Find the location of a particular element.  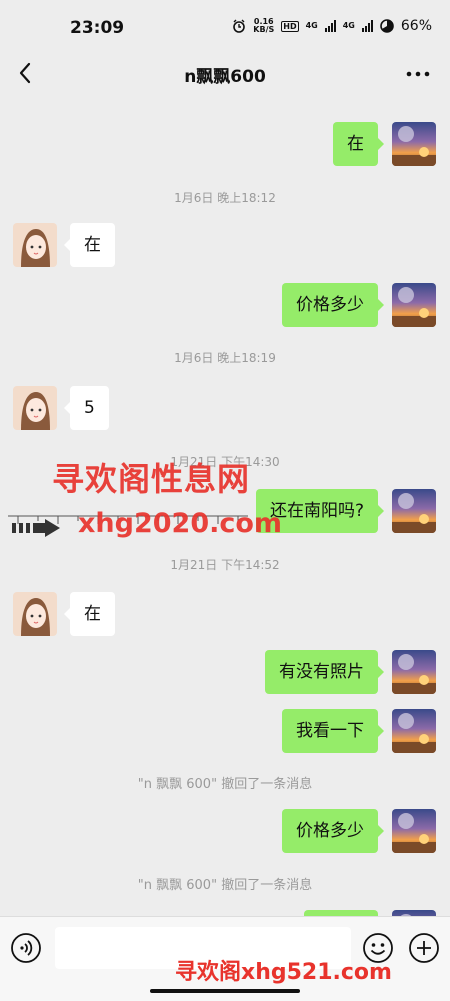

signal-2-icon is located at coordinates (367, 26).